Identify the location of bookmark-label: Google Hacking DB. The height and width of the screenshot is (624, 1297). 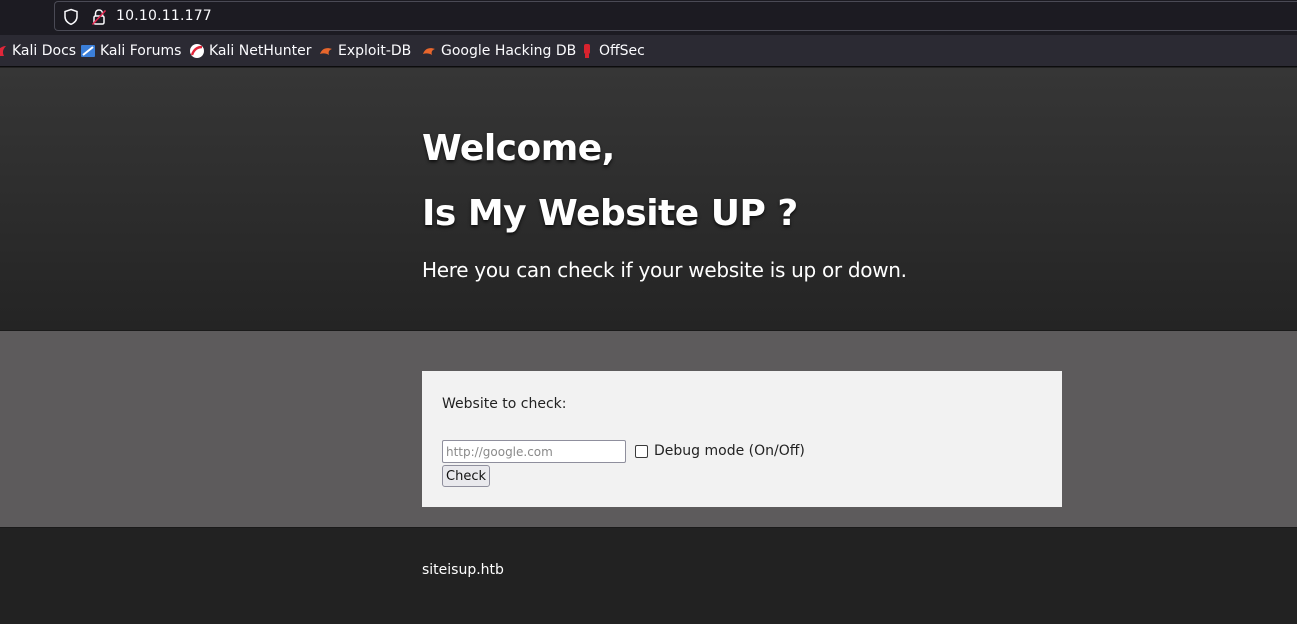
(509, 51).